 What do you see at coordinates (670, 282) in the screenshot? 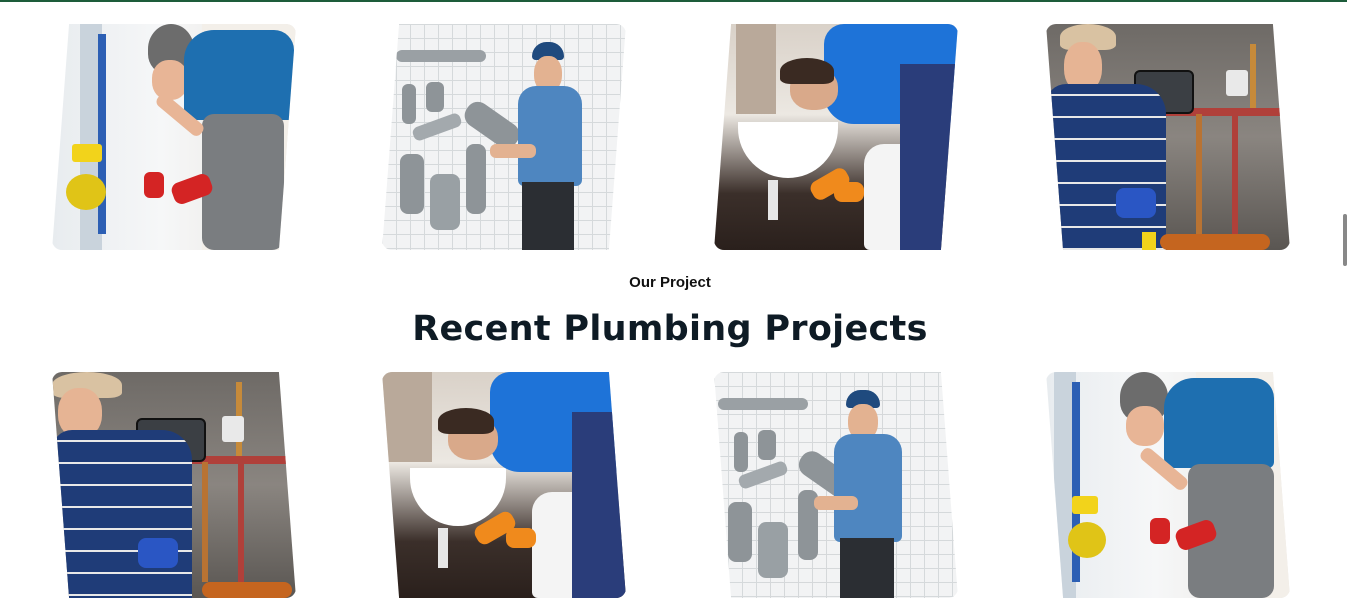
I see `section-eyebrow: Our Project` at bounding box center [670, 282].